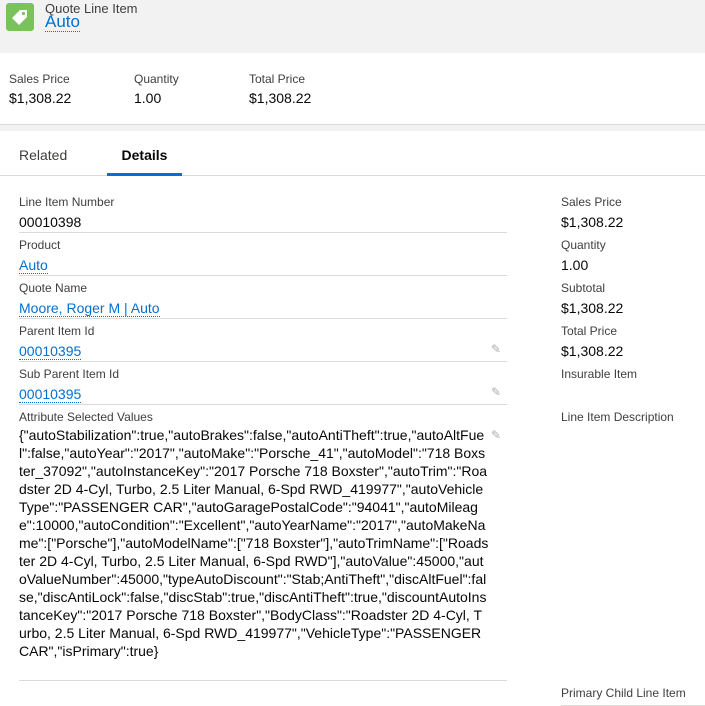 This screenshot has width=705, height=706. Describe the element at coordinates (617, 417) in the screenshot. I see `field-label: Line Item Description` at that location.